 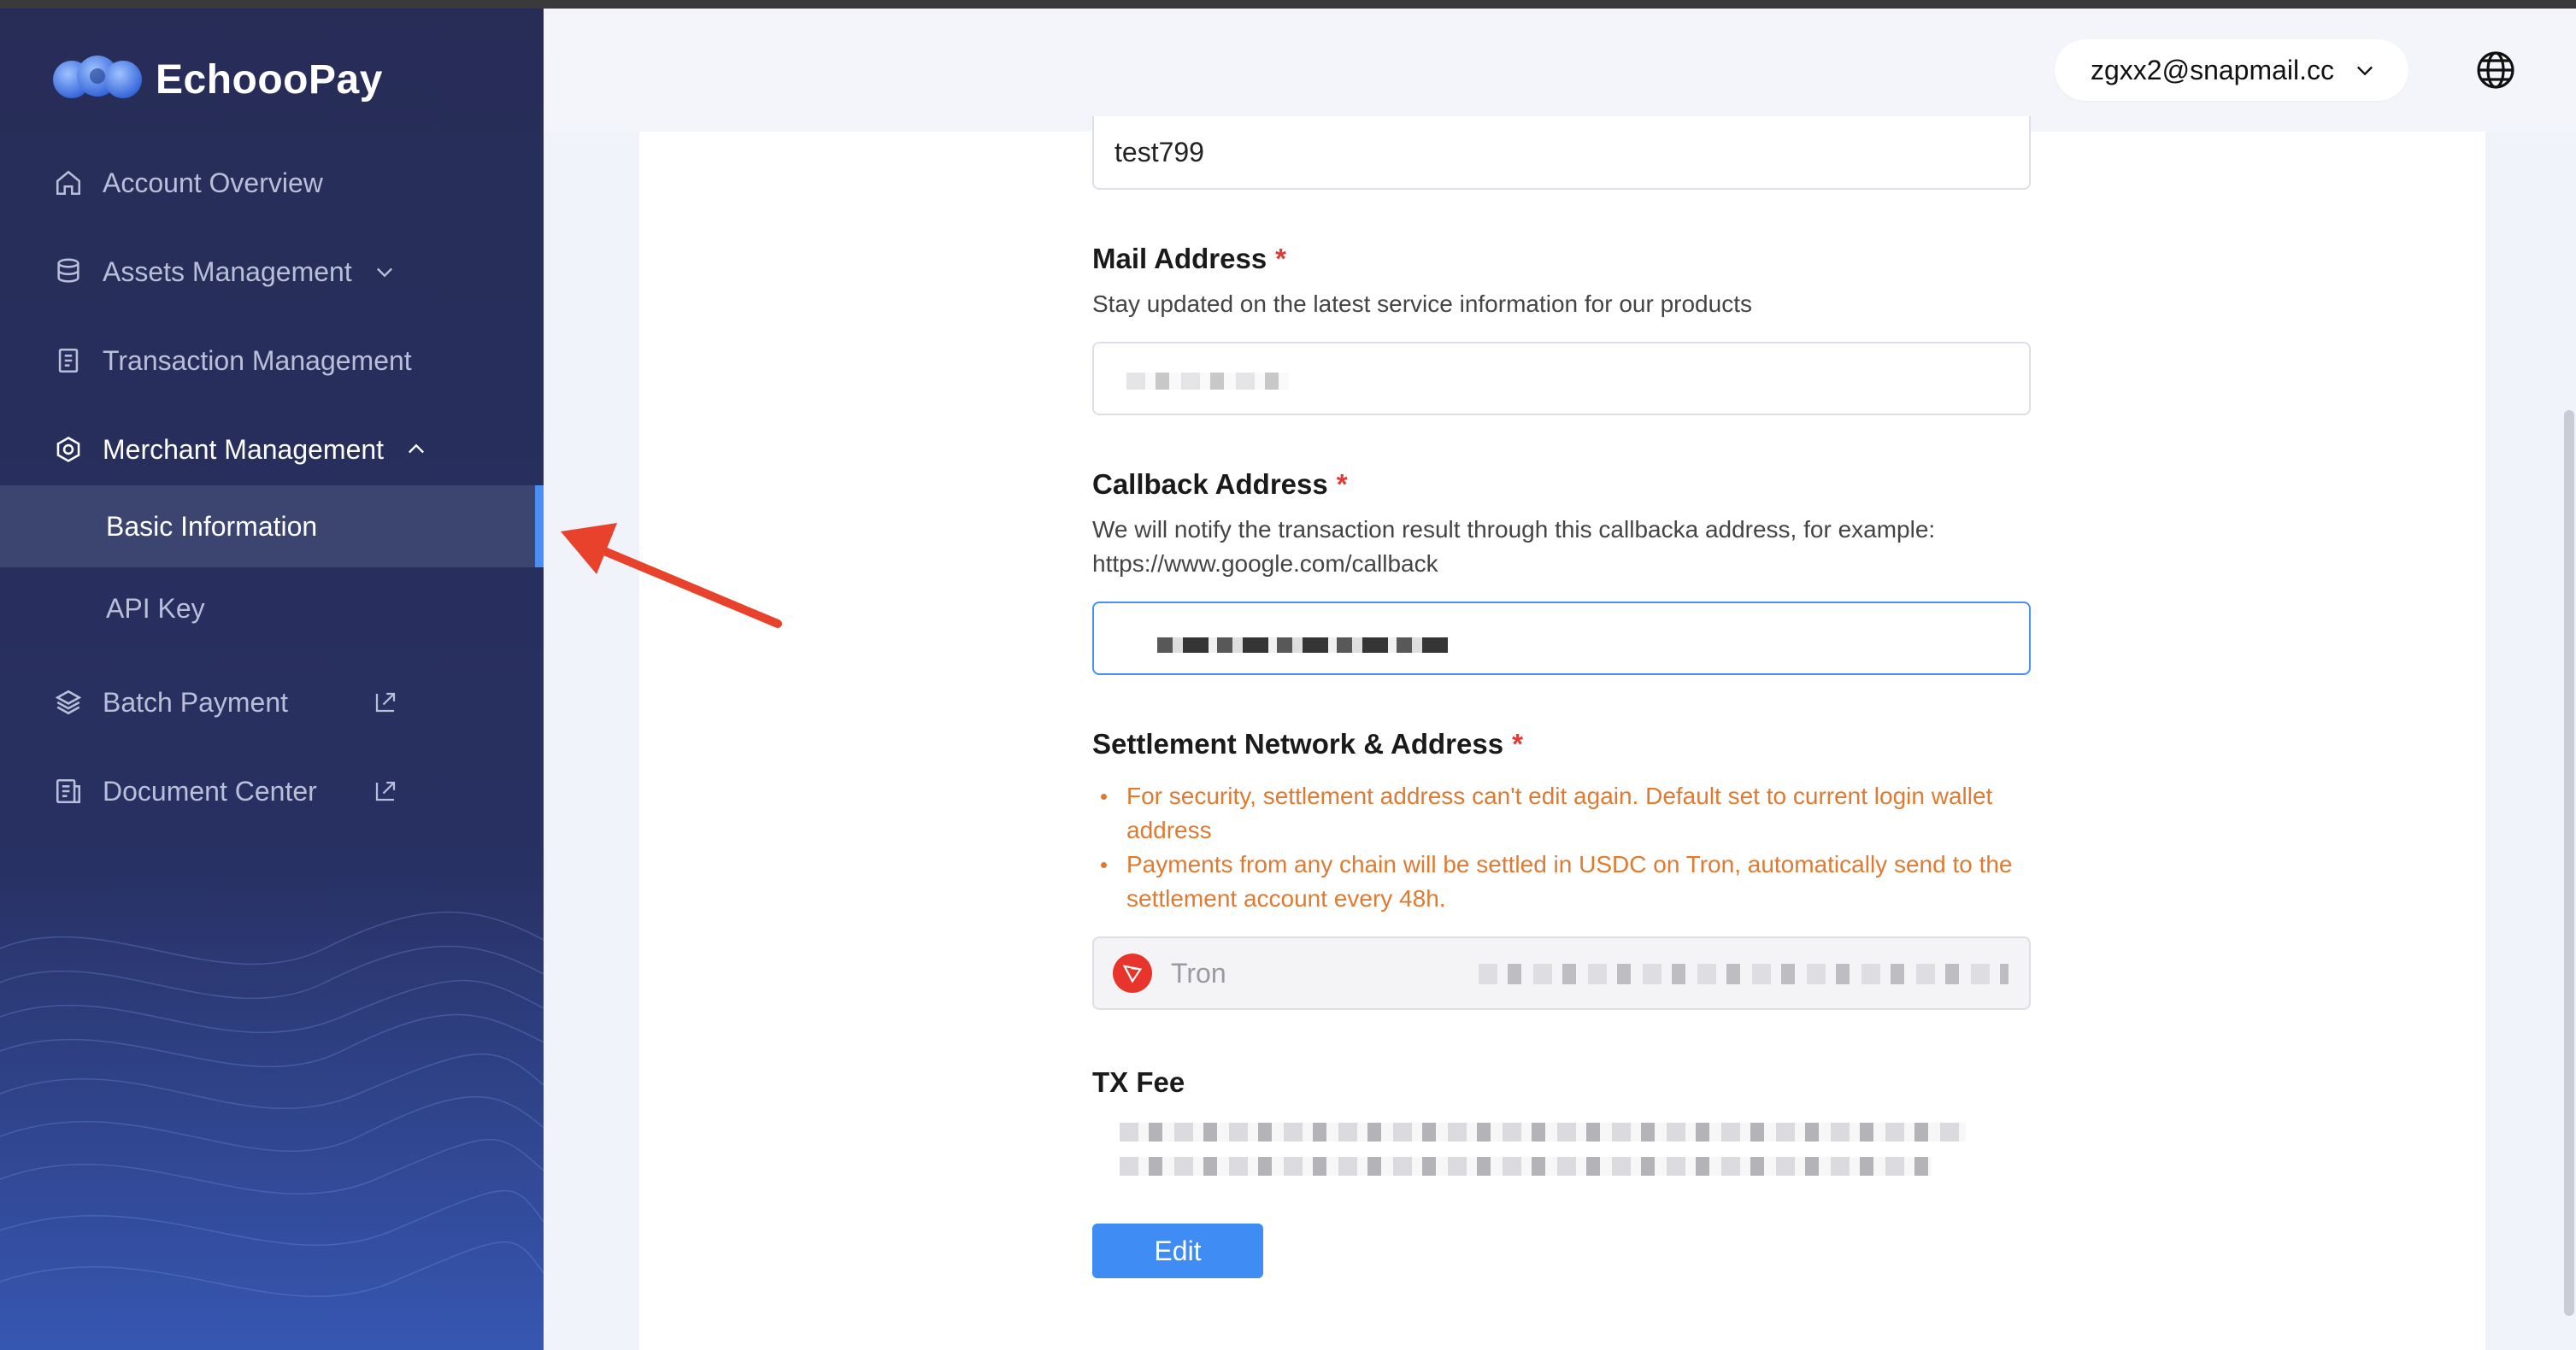 What do you see at coordinates (68, 183) in the screenshot?
I see `home-icon` at bounding box center [68, 183].